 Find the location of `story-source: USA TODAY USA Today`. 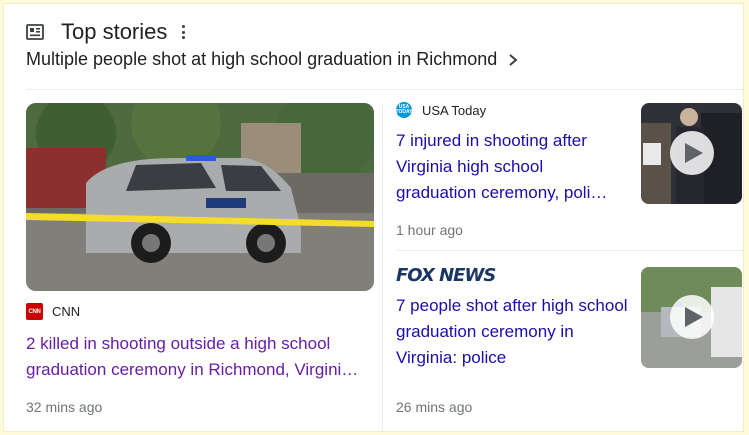

story-source: USA TODAY USA Today is located at coordinates (441, 110).